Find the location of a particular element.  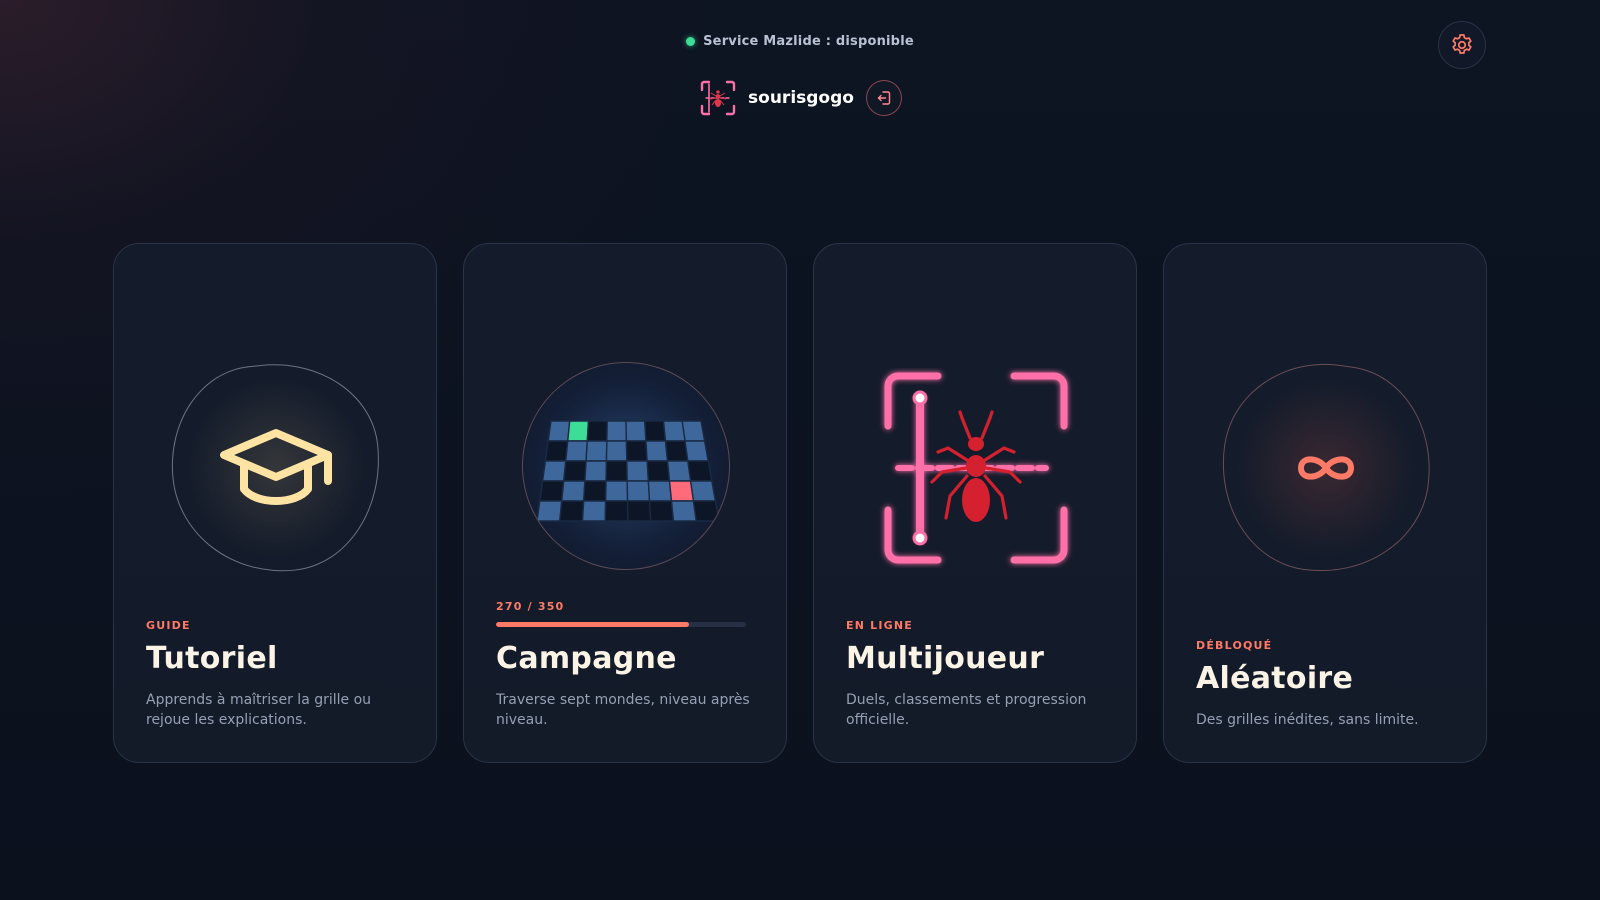

card-title: Campagne is located at coordinates (586, 658).